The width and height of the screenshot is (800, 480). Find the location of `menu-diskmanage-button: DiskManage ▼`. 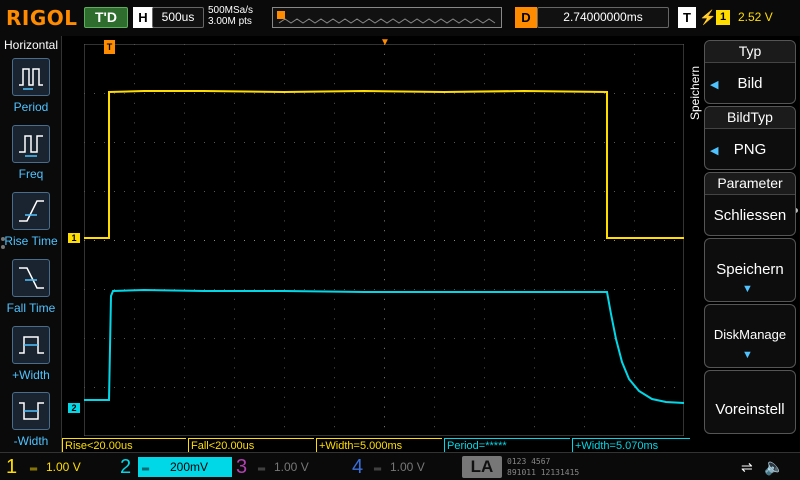

menu-diskmanage-button: DiskManage ▼ is located at coordinates (750, 336).